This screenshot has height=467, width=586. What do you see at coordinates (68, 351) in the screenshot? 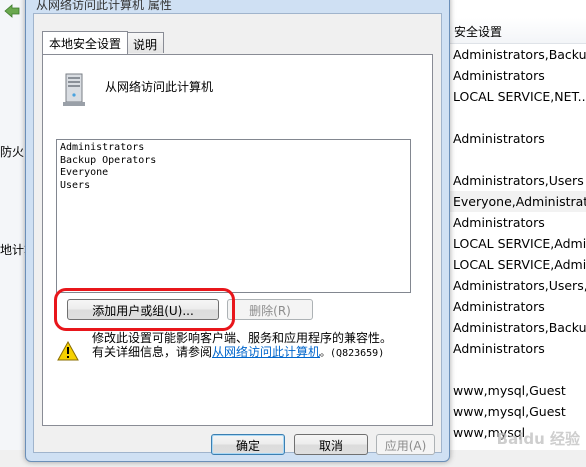
I see `warning-icon` at bounding box center [68, 351].